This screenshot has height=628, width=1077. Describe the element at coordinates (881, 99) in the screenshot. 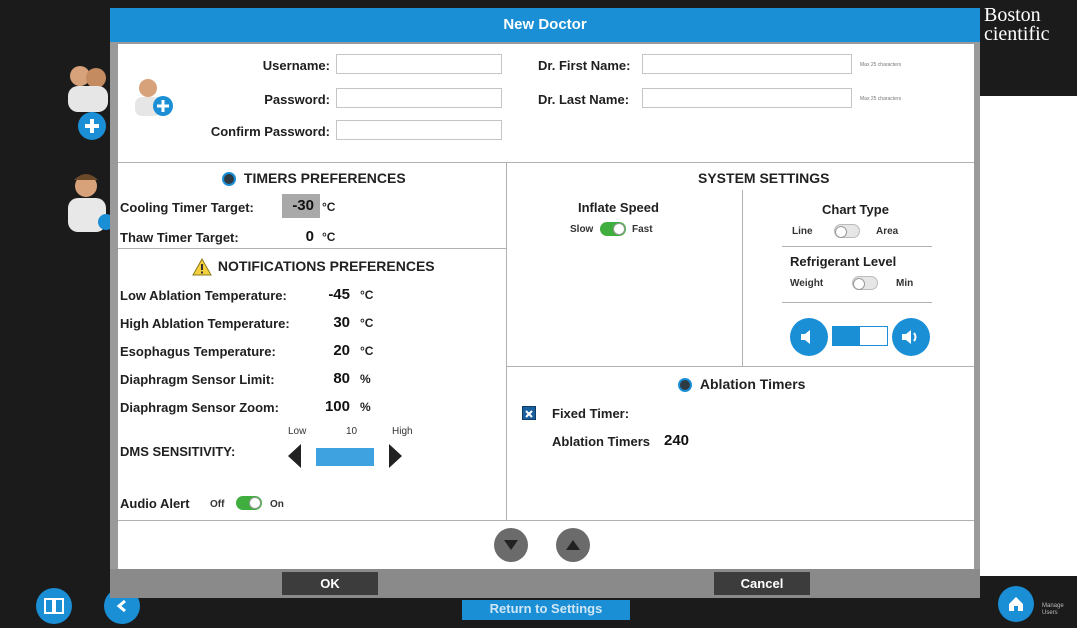

I see `last-name-hint: Max 25 characters` at that location.